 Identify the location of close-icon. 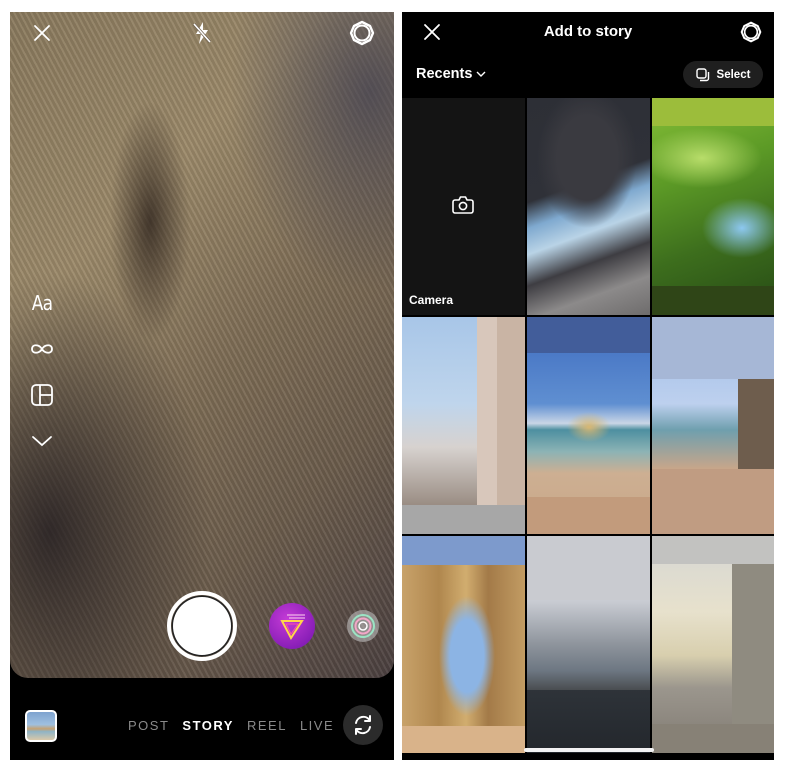
(42, 33).